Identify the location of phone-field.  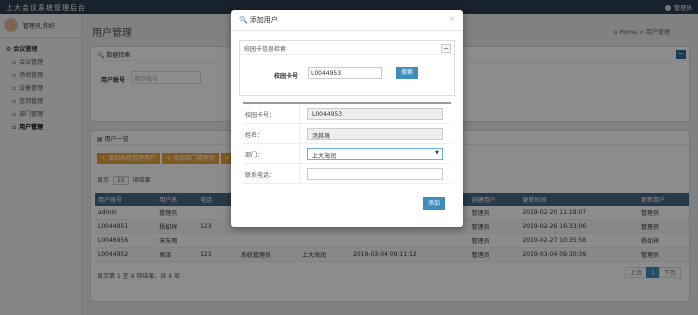
(375, 174).